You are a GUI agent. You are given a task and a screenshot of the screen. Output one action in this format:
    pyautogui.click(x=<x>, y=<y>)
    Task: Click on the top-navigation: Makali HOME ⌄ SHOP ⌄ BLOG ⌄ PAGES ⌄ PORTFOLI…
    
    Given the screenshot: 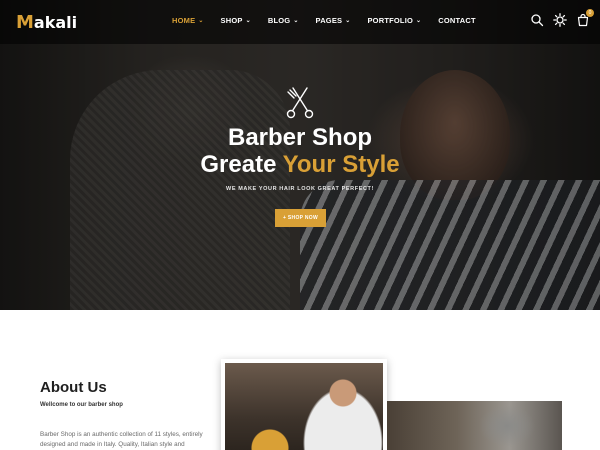 What is the action you would take?
    pyautogui.click(x=300, y=22)
    